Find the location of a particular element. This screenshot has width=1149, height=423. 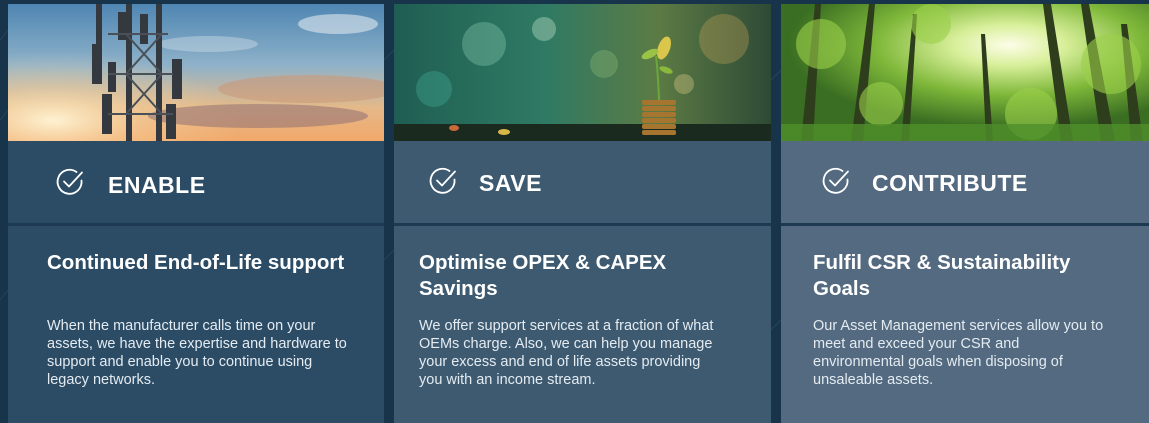

card-heading: CONTRIBUTE is located at coordinates (950, 183).